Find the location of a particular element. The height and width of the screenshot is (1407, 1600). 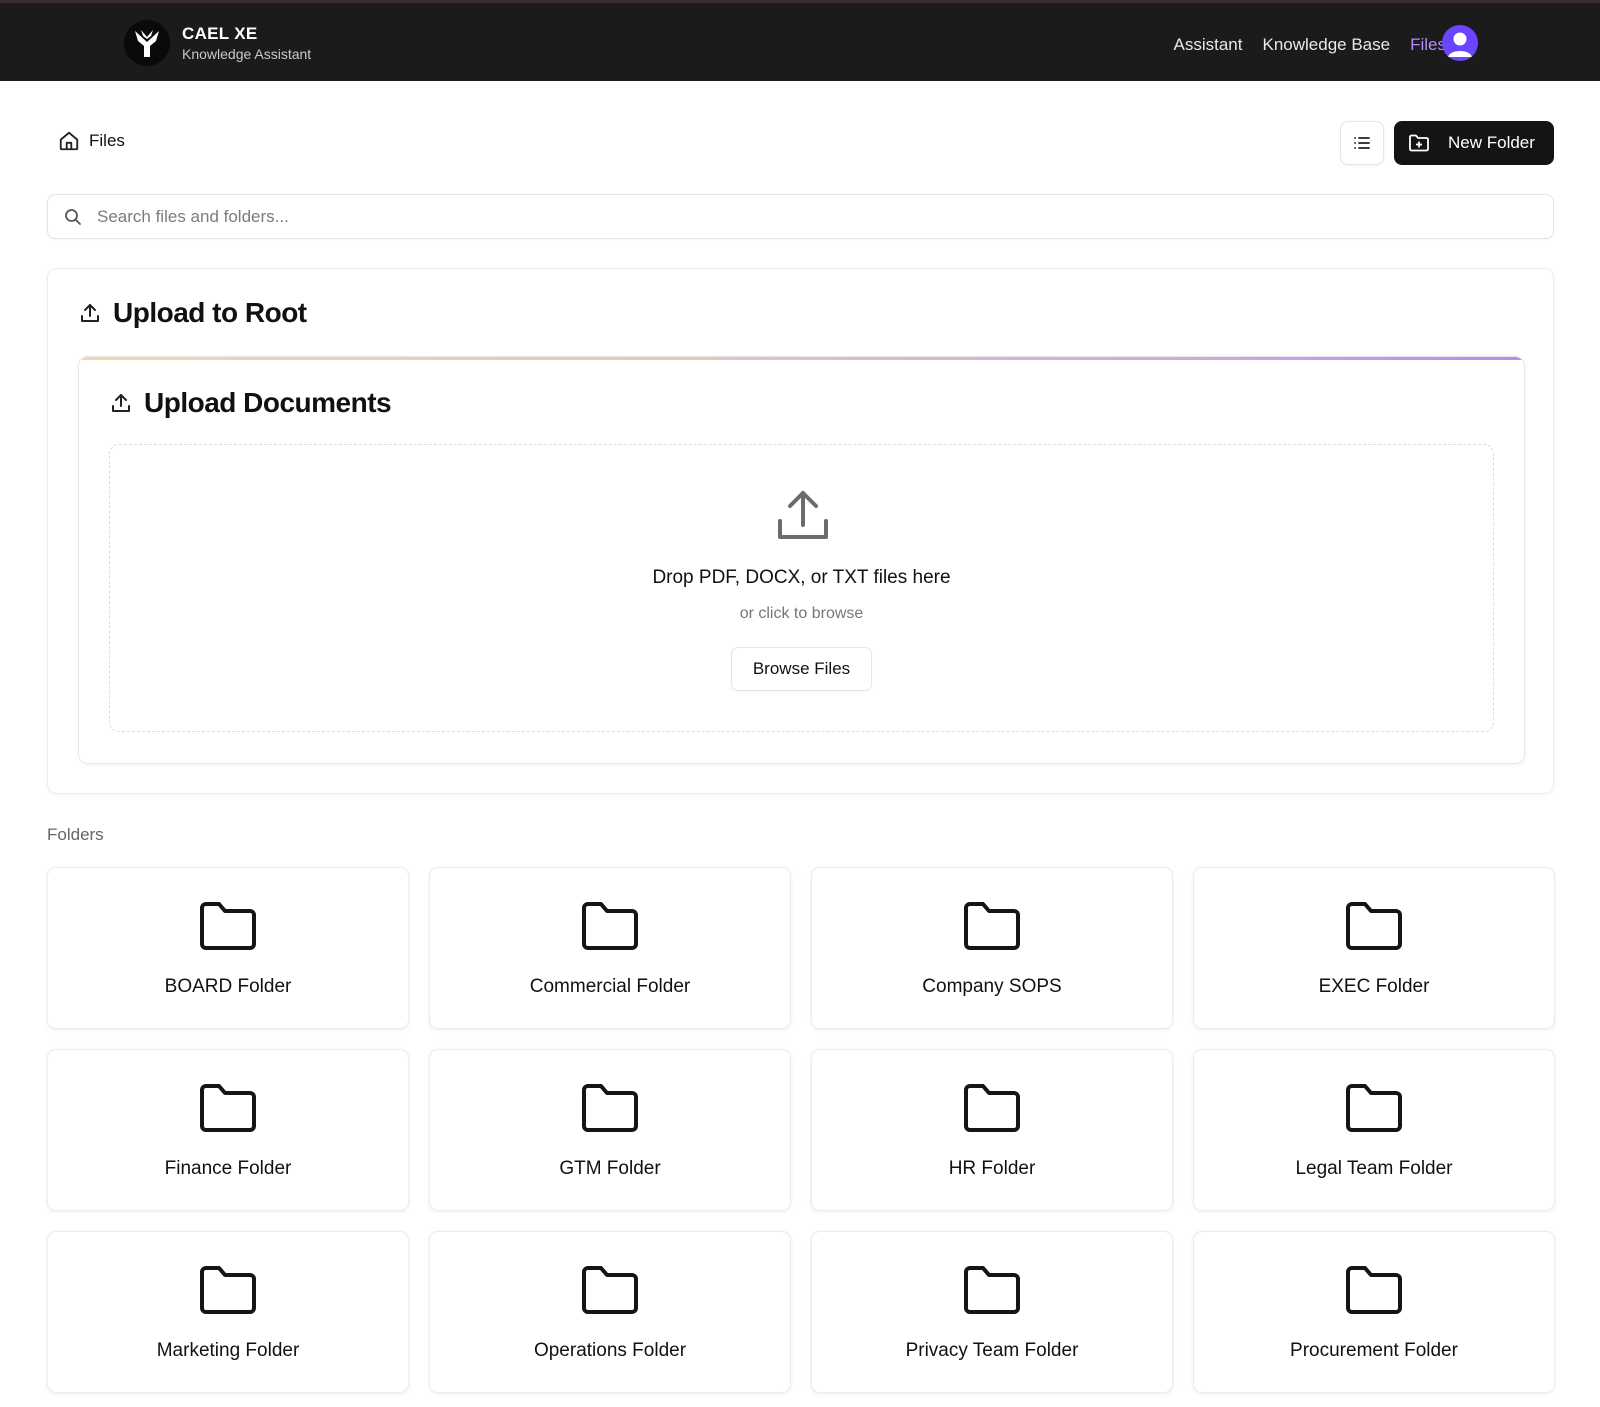

folder-card: GTM Folder is located at coordinates (610, 1130).